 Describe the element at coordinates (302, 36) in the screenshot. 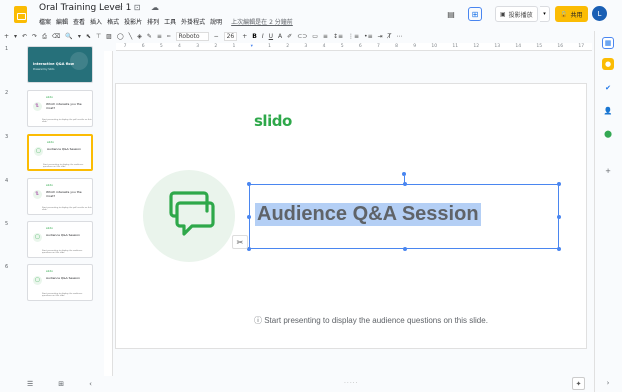

I see `link-icon: ⊂⊃` at that location.